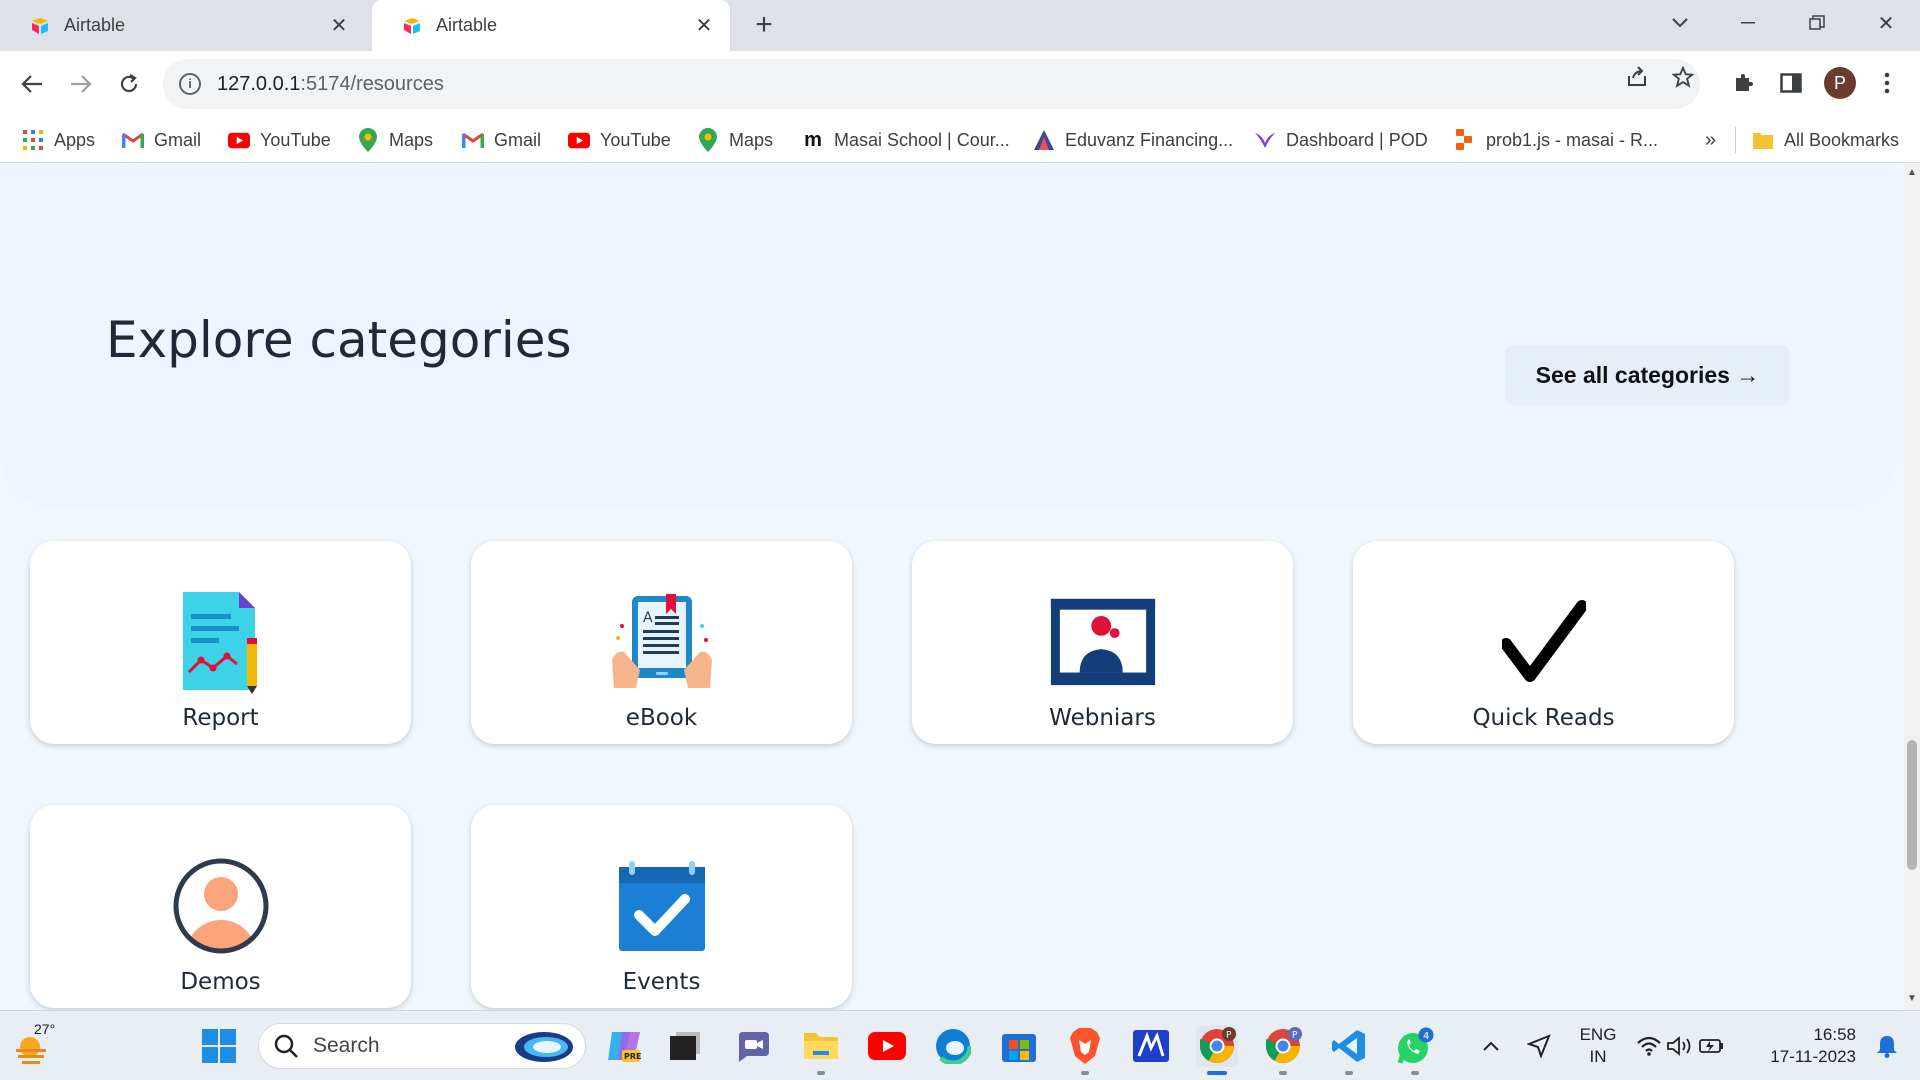 The height and width of the screenshot is (1080, 1920). I want to click on tab-airtable-1: Airtable ✕, so click(182, 25).